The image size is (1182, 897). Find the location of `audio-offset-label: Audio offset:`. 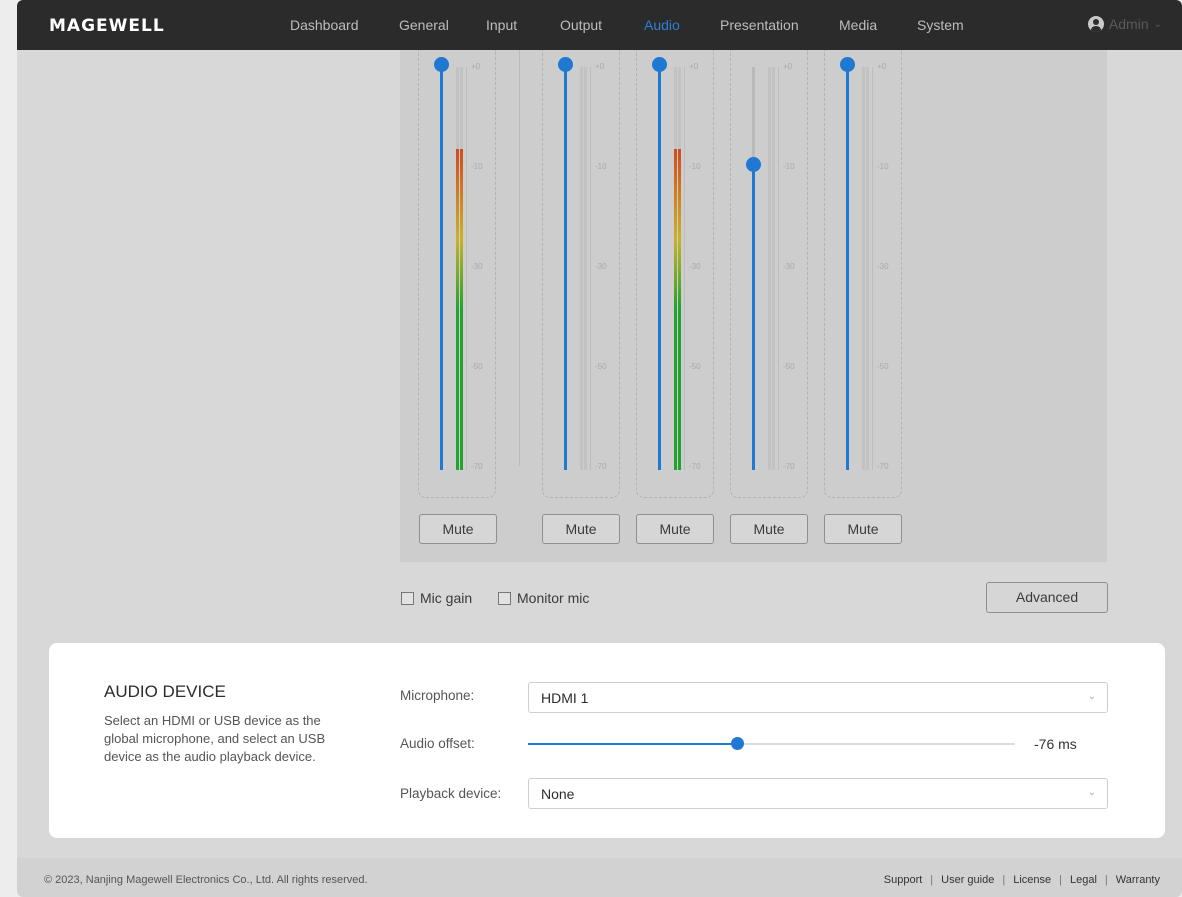

audio-offset-label: Audio offset: is located at coordinates (437, 743).